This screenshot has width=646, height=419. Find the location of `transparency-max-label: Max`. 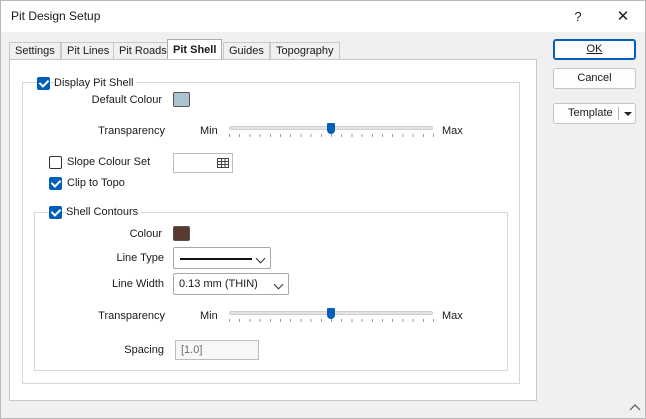

transparency-max-label: Max is located at coordinates (452, 131).